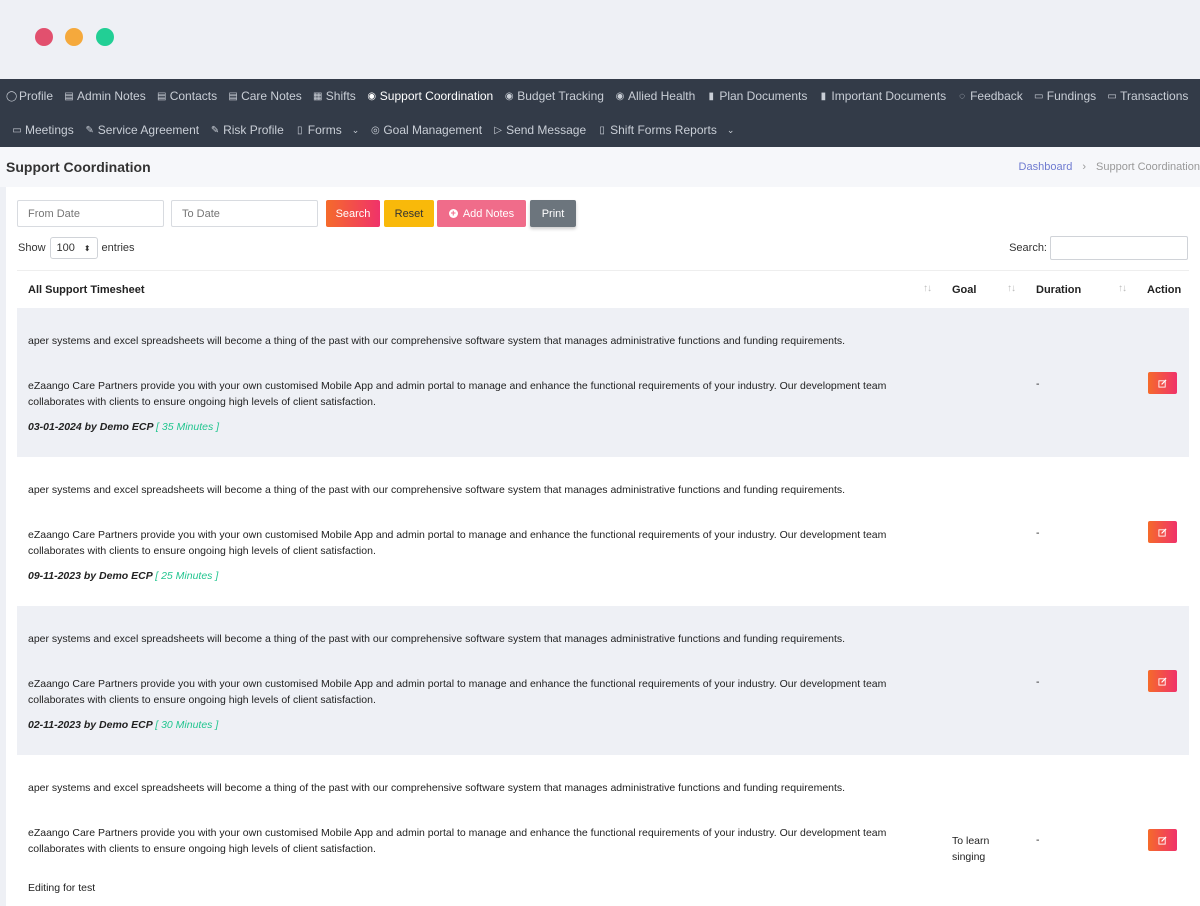 The height and width of the screenshot is (906, 1200). I want to click on nav-item-risk-profile: ✎ Risk Profile, so click(247, 130).